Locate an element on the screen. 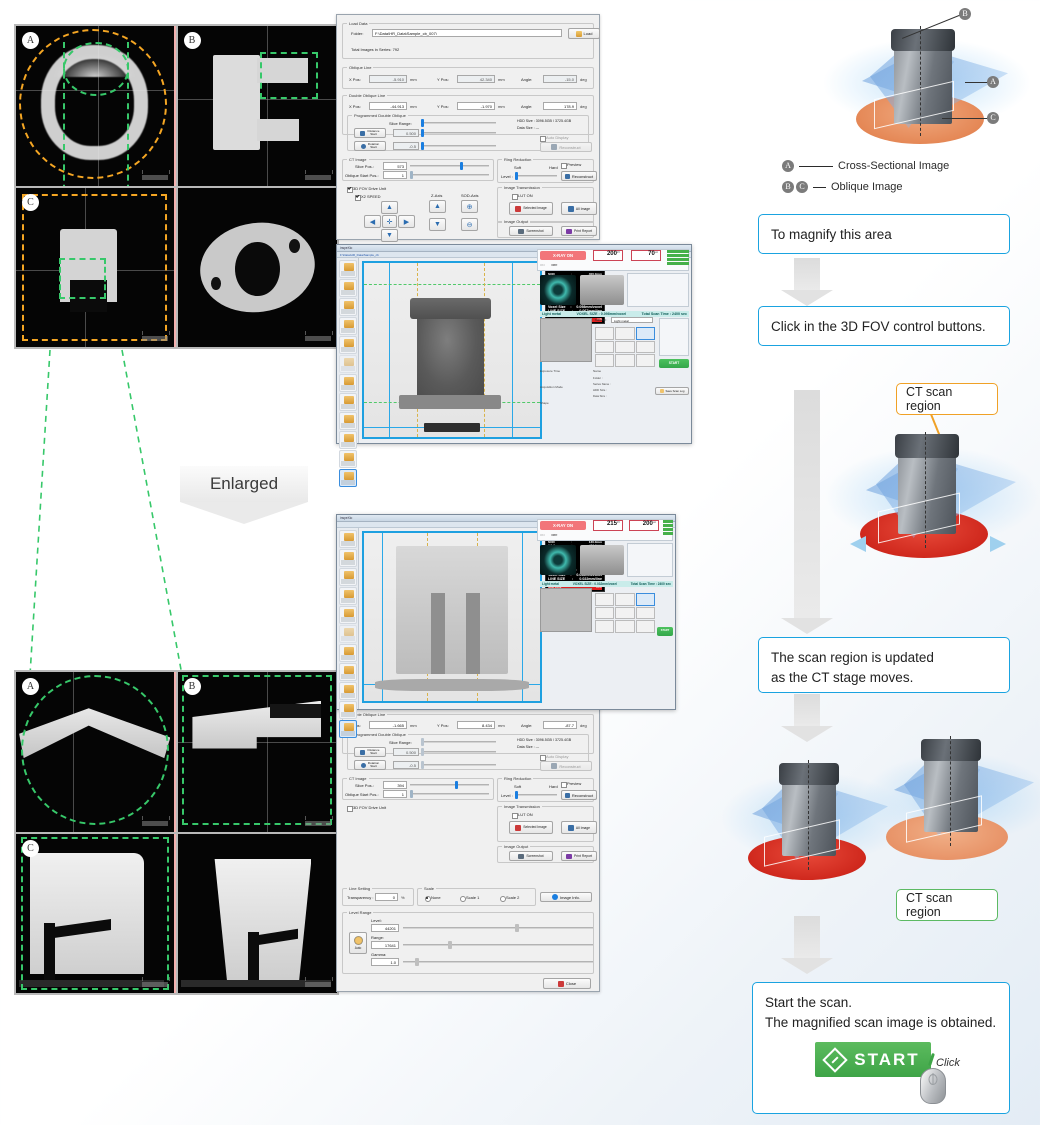 The width and height of the screenshot is (1040, 1125). start-scan-button: START is located at coordinates (873, 1059).